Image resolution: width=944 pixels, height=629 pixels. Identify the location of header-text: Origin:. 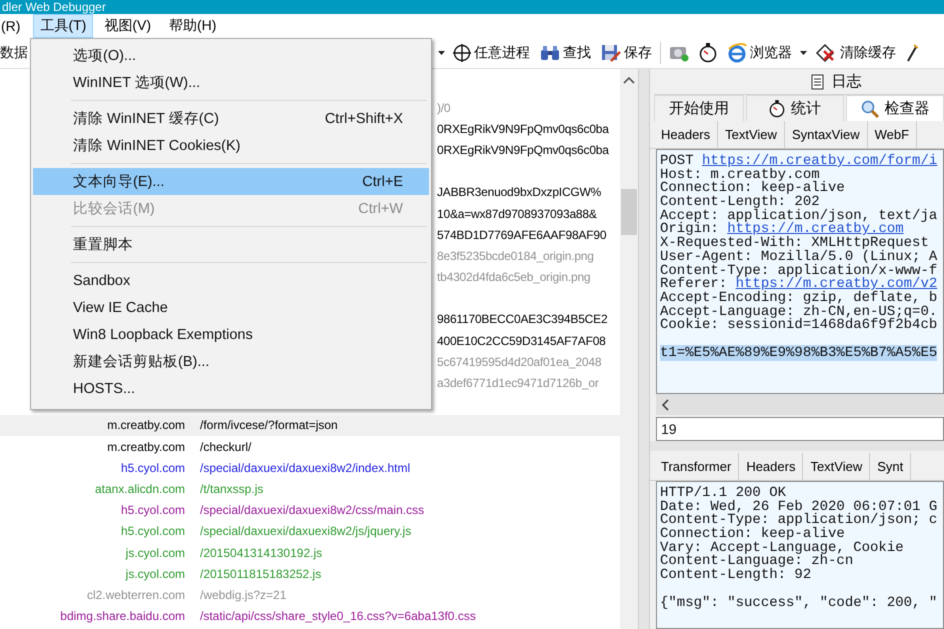
(689, 229).